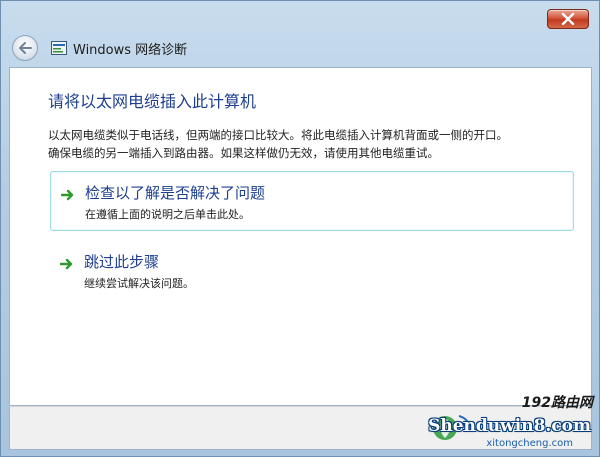  Describe the element at coordinates (243, 153) in the screenshot. I see `description-line: 确保电缆的另一端插入到路由器。如果这样做仍无效，请使用其他电缆重试。` at that location.